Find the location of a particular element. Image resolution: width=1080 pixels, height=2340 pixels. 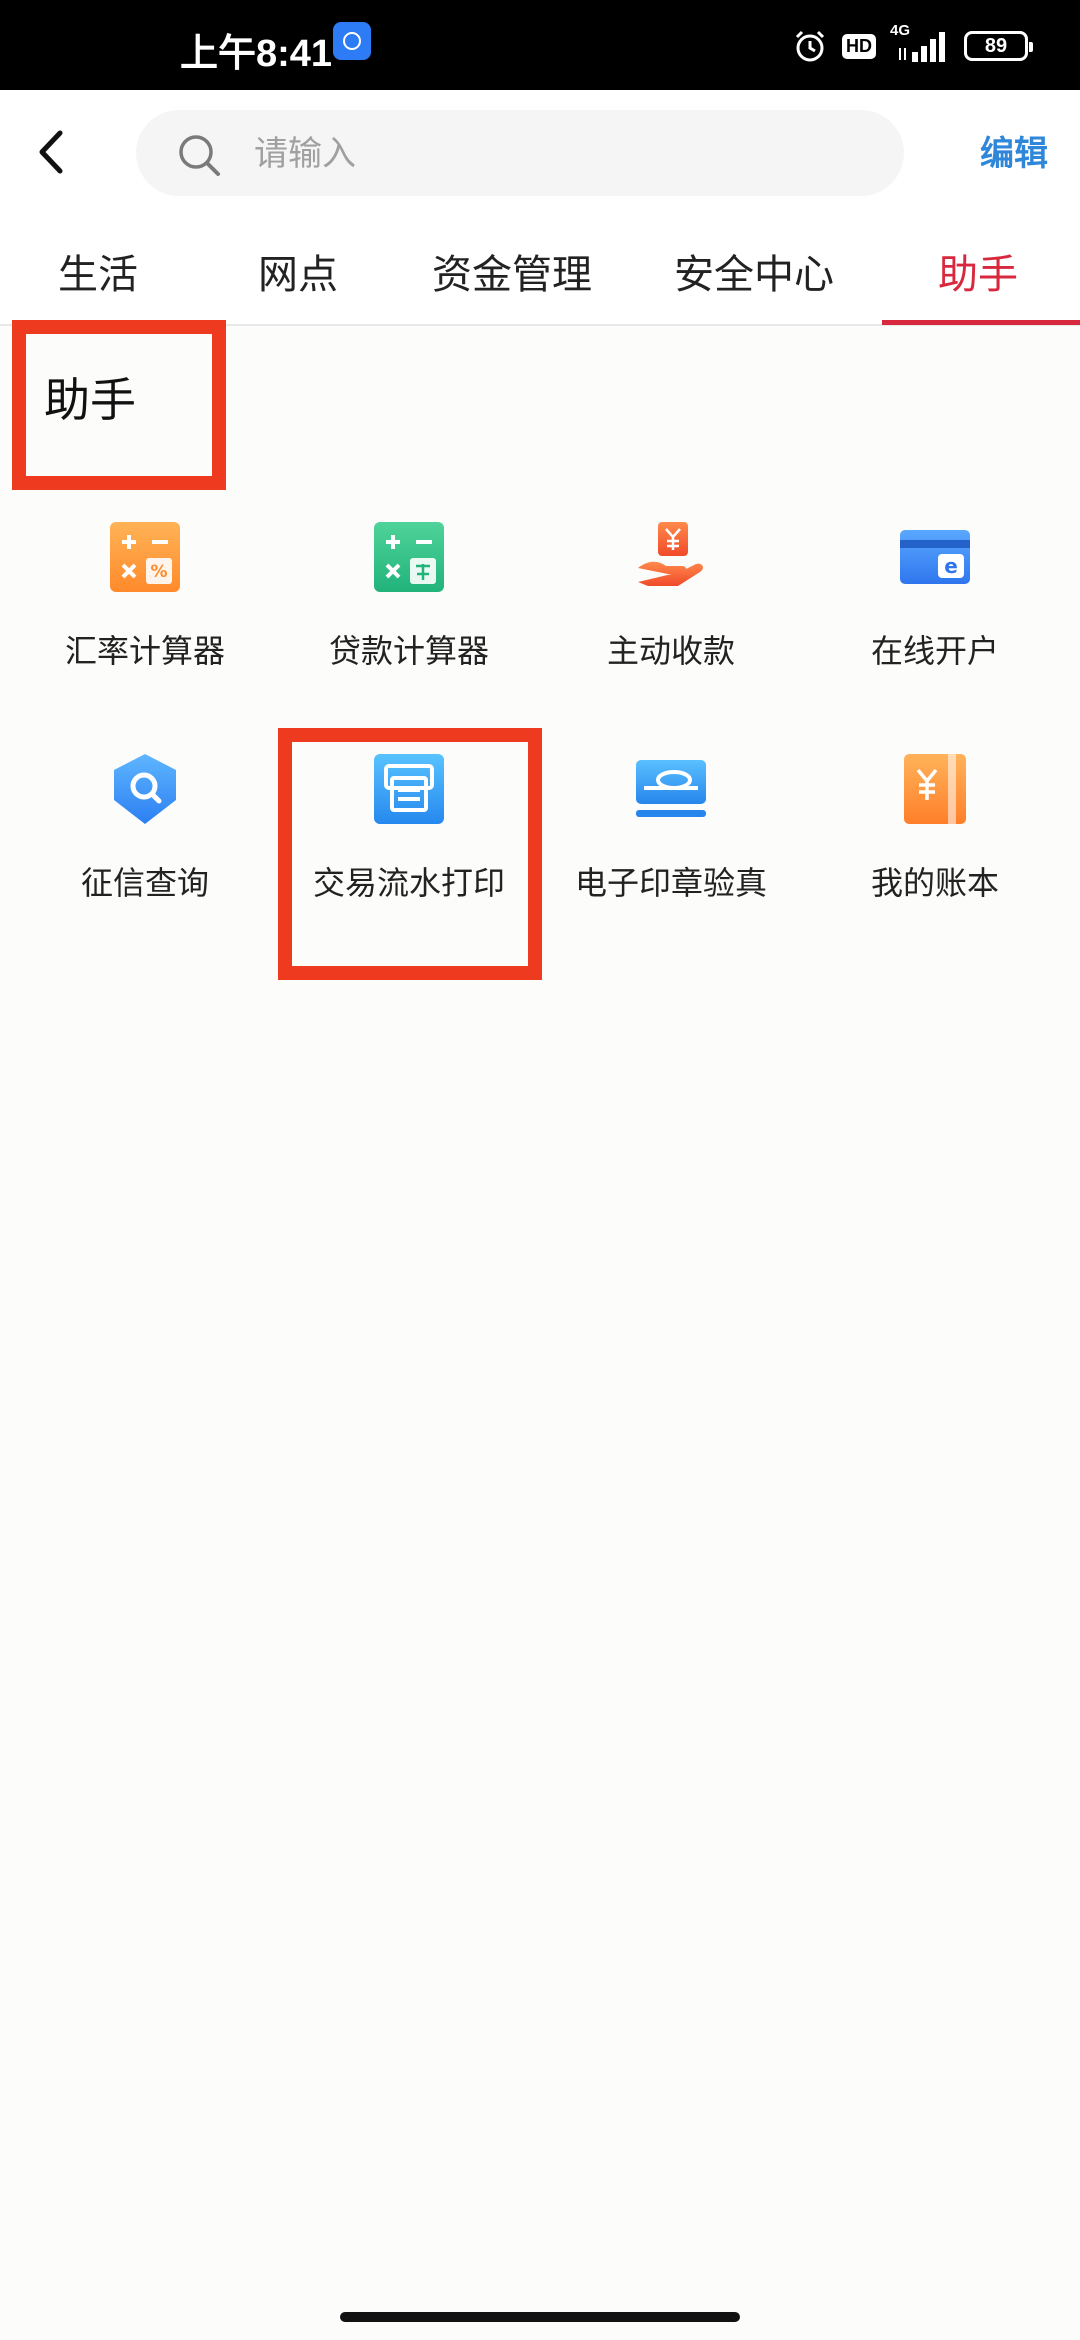

signal-icon is located at coordinates (922, 47).